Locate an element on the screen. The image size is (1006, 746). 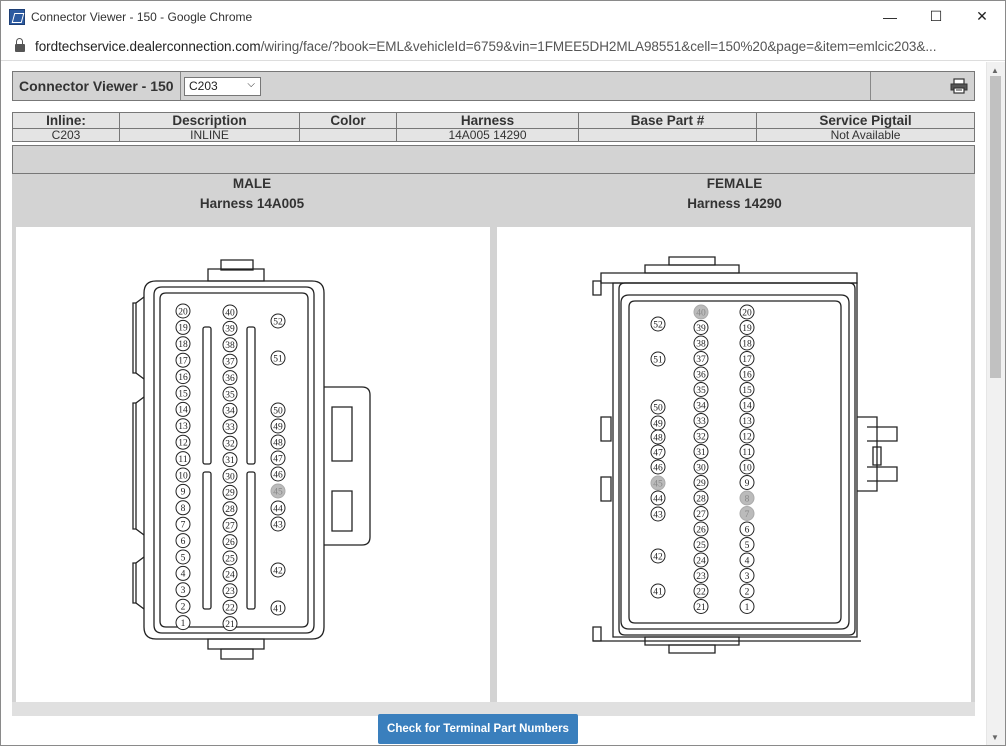
pin-label-6: 6 is located at coordinates (183, 542).